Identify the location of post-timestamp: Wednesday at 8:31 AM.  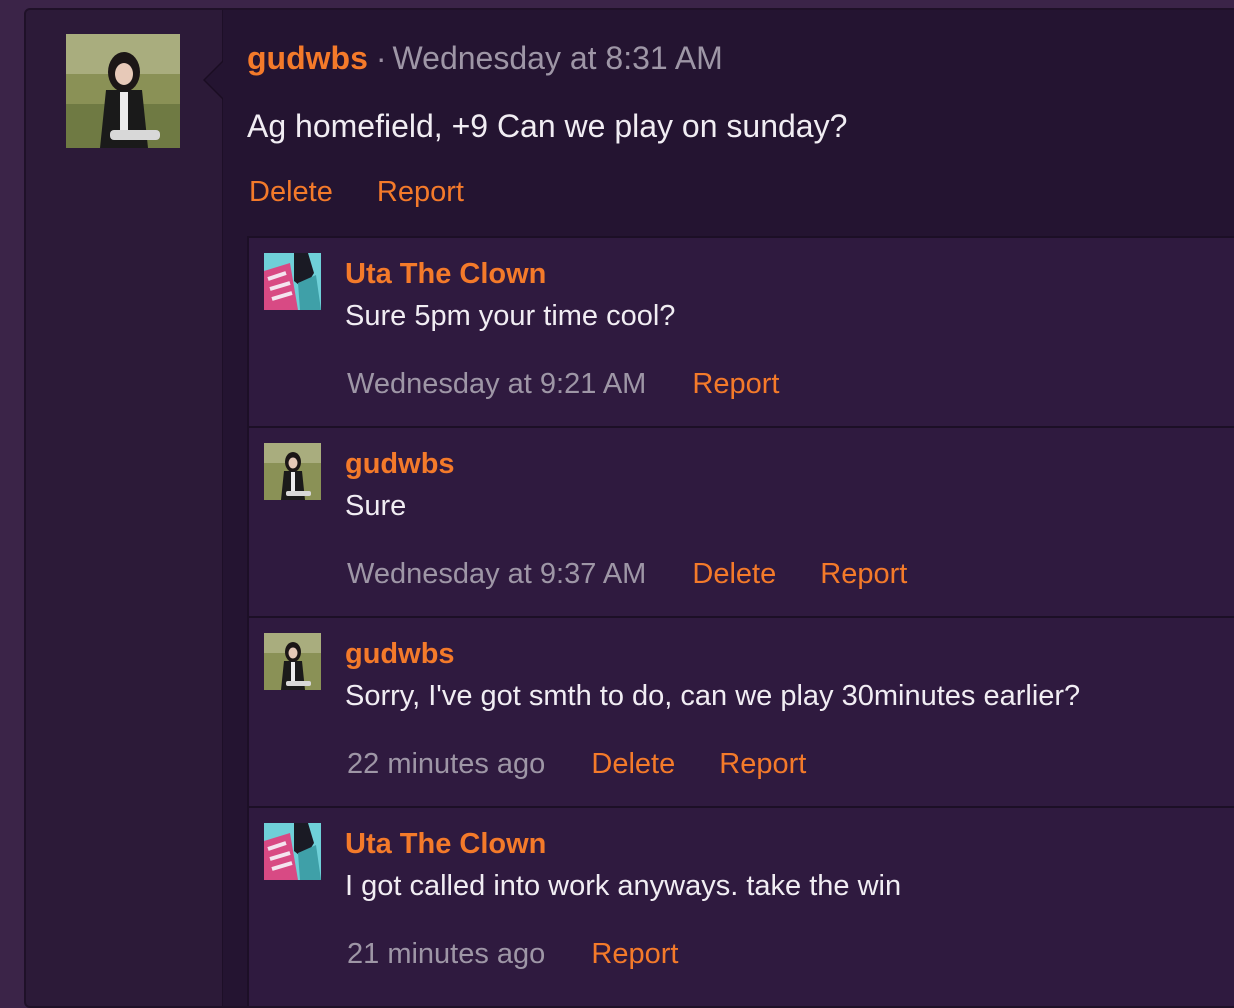
(558, 58).